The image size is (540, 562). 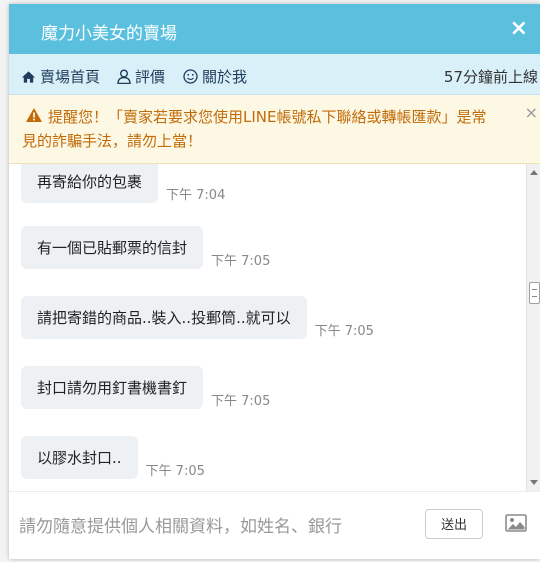 What do you see at coordinates (533, 327) in the screenshot?
I see `message-scrollbar` at bounding box center [533, 327].